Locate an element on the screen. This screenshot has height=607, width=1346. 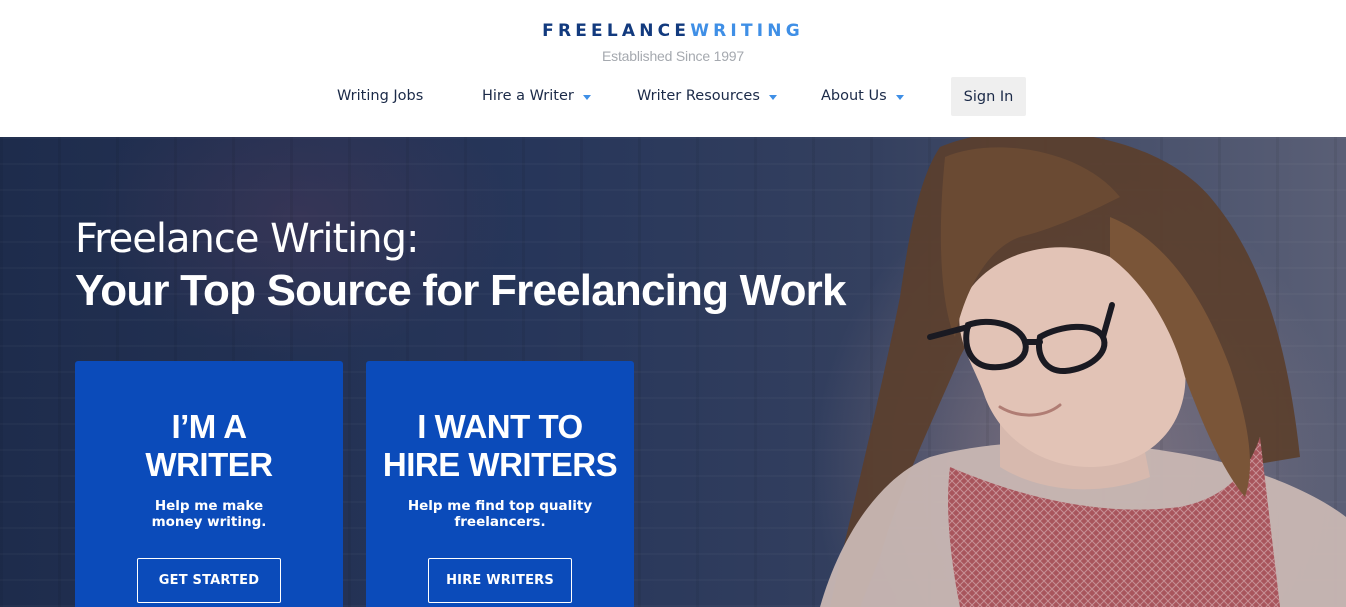
nav-item-about-us: About Us is located at coordinates (862, 96).